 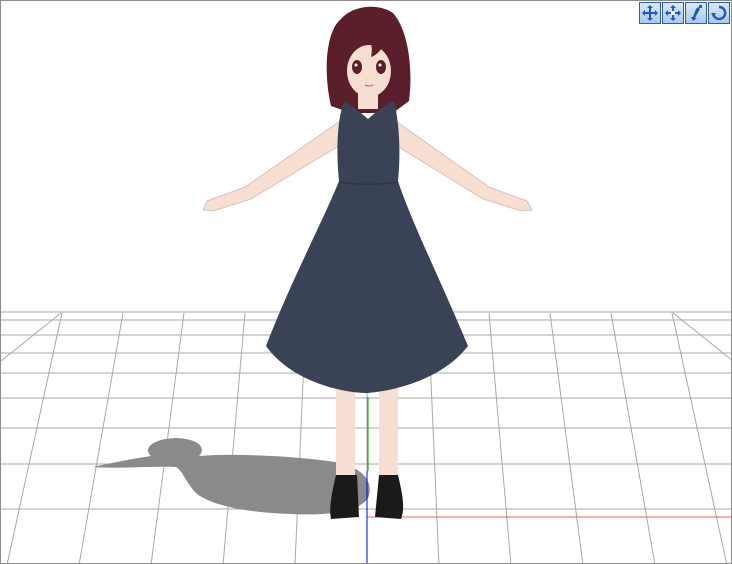 I want to click on move-view-icon, so click(x=650, y=13).